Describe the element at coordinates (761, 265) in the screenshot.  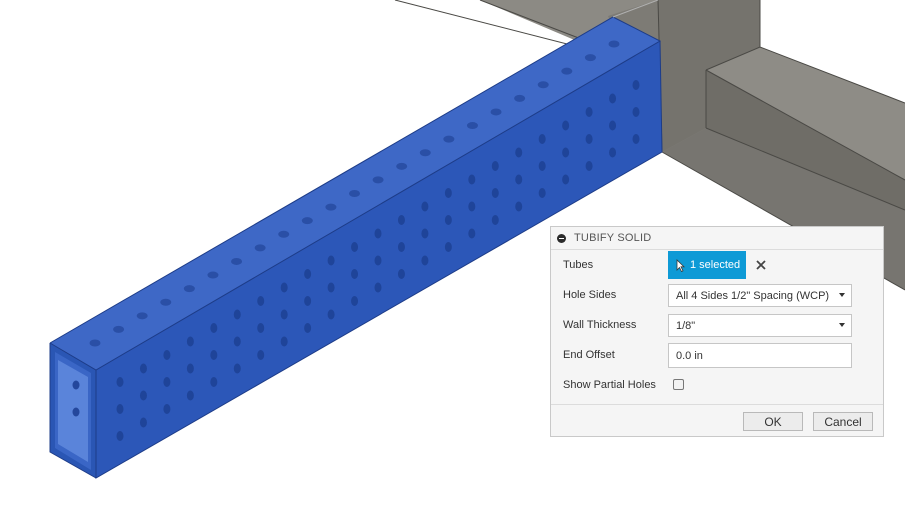
I see `close-icon` at that location.